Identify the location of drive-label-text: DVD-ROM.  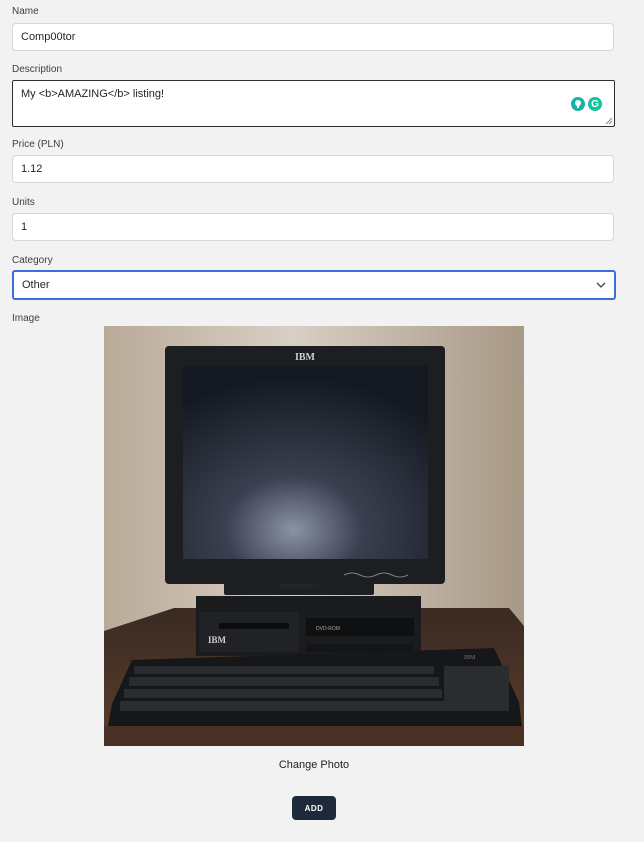
(328, 629).